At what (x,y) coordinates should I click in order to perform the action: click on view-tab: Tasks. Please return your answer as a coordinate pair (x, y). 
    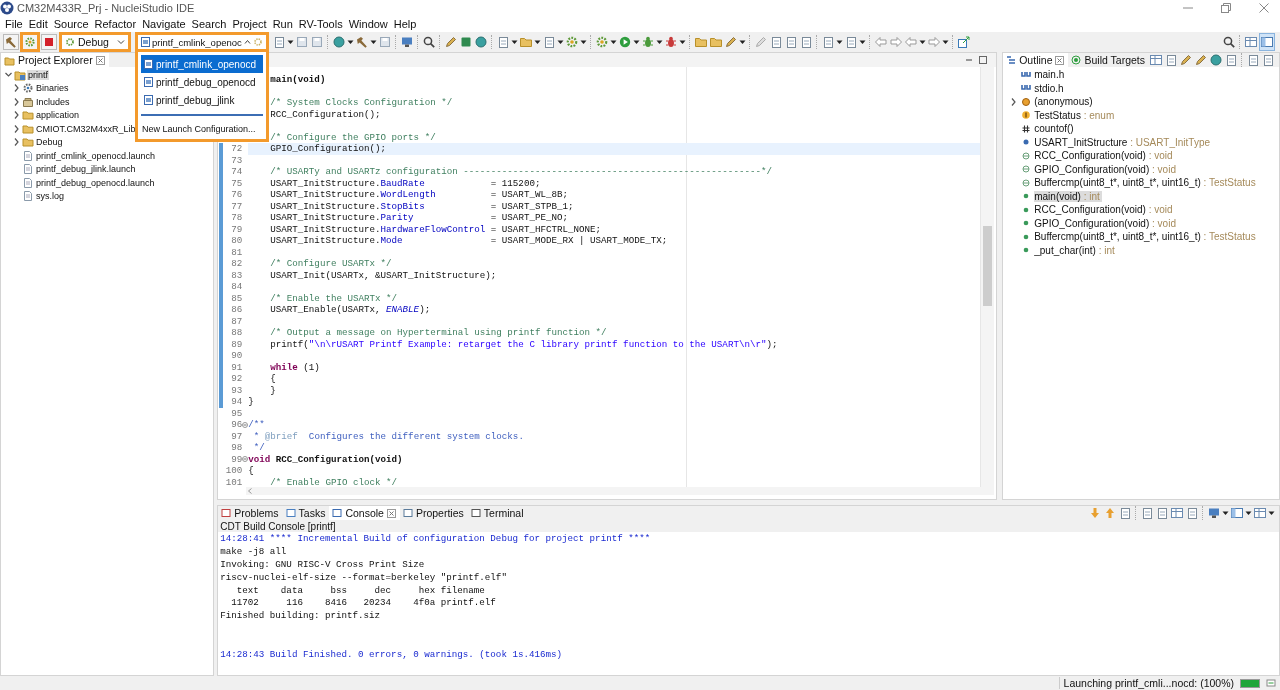
    Looking at the image, I should click on (306, 513).